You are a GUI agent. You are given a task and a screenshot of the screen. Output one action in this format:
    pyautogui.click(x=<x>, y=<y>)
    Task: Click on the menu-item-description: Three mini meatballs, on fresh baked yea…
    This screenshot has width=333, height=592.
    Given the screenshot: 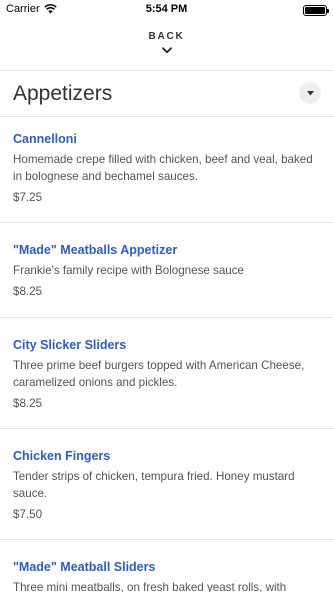 What is the action you would take?
    pyautogui.click(x=150, y=586)
    